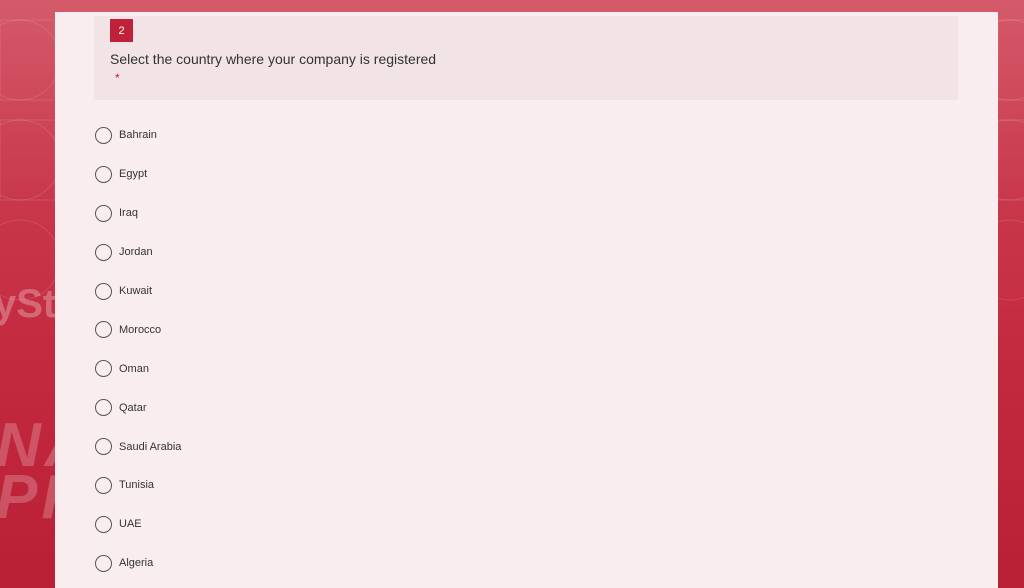 The height and width of the screenshot is (588, 1024). I want to click on option-label: Bahrain, so click(138, 135).